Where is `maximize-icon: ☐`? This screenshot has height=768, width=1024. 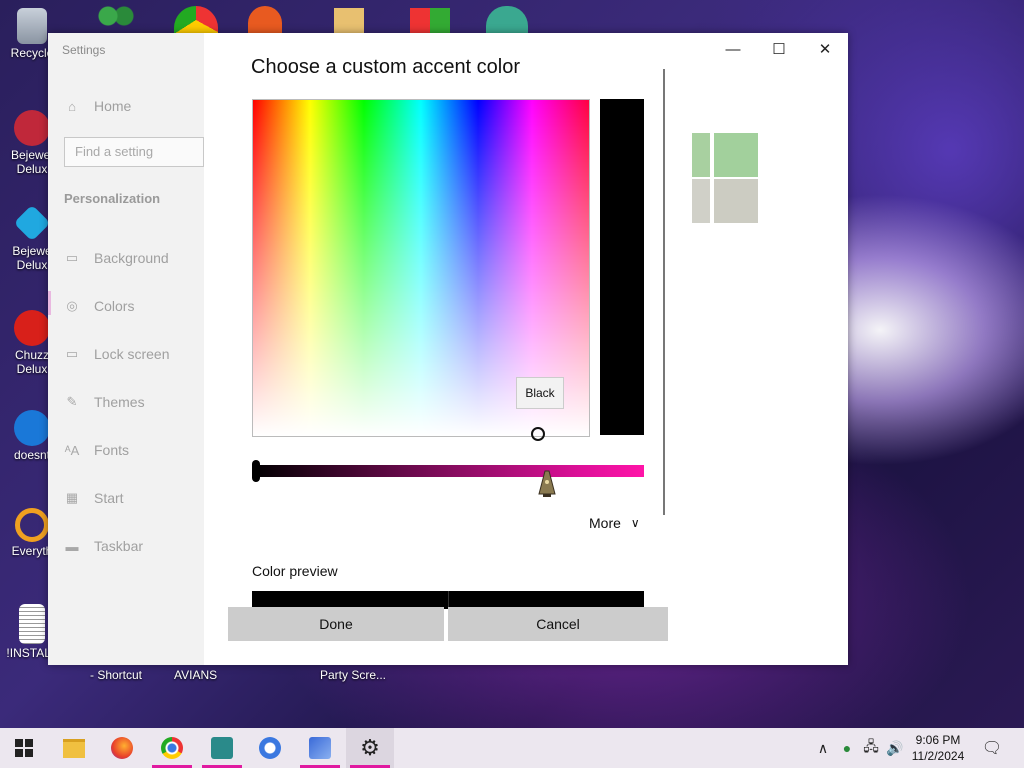 maximize-icon: ☐ is located at coordinates (779, 49).